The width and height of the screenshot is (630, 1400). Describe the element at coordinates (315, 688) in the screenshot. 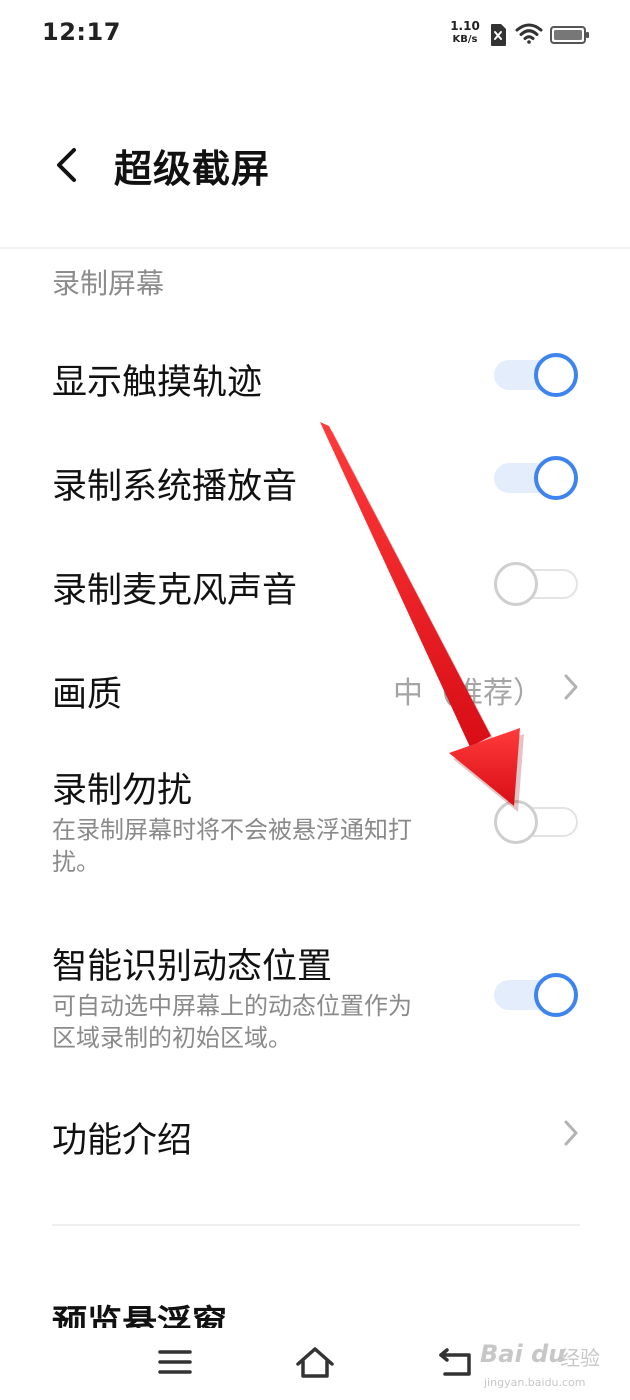

I see `setting-quality: 画质 中（推荐）` at that location.